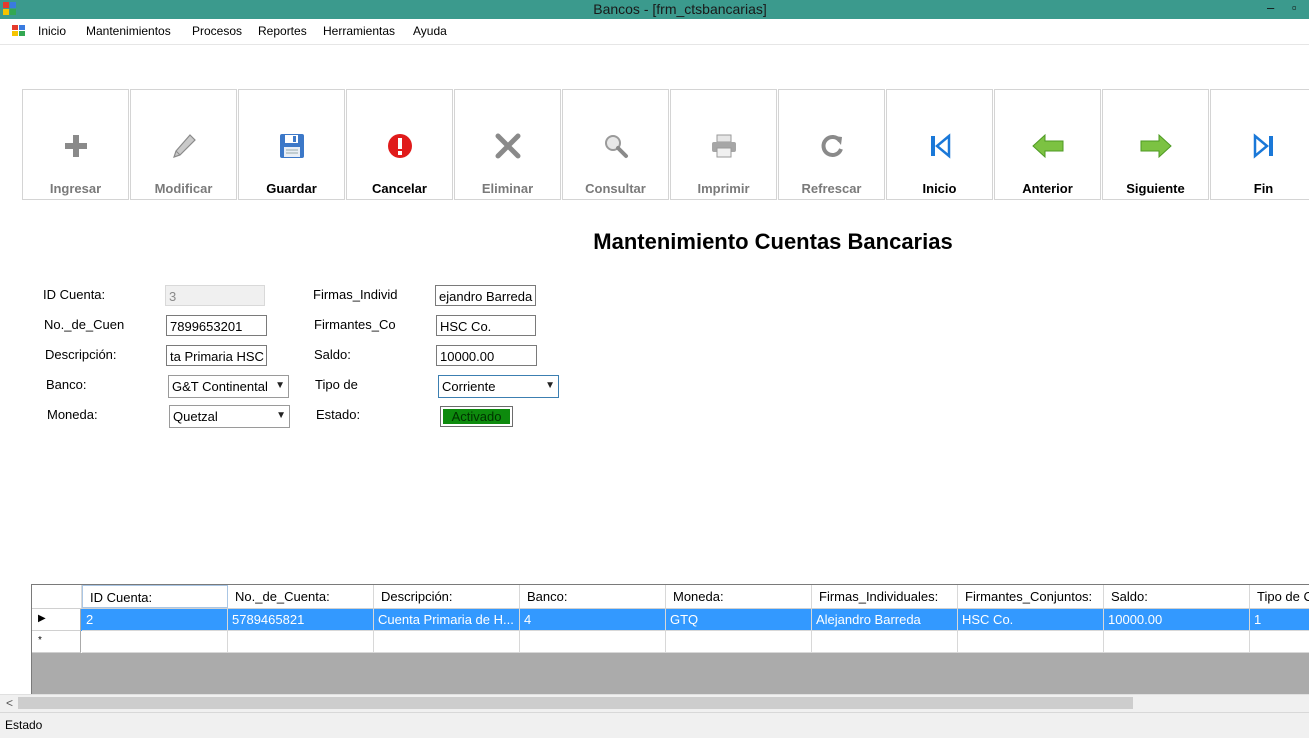  I want to click on inicio-button: Inicio, so click(939, 144).